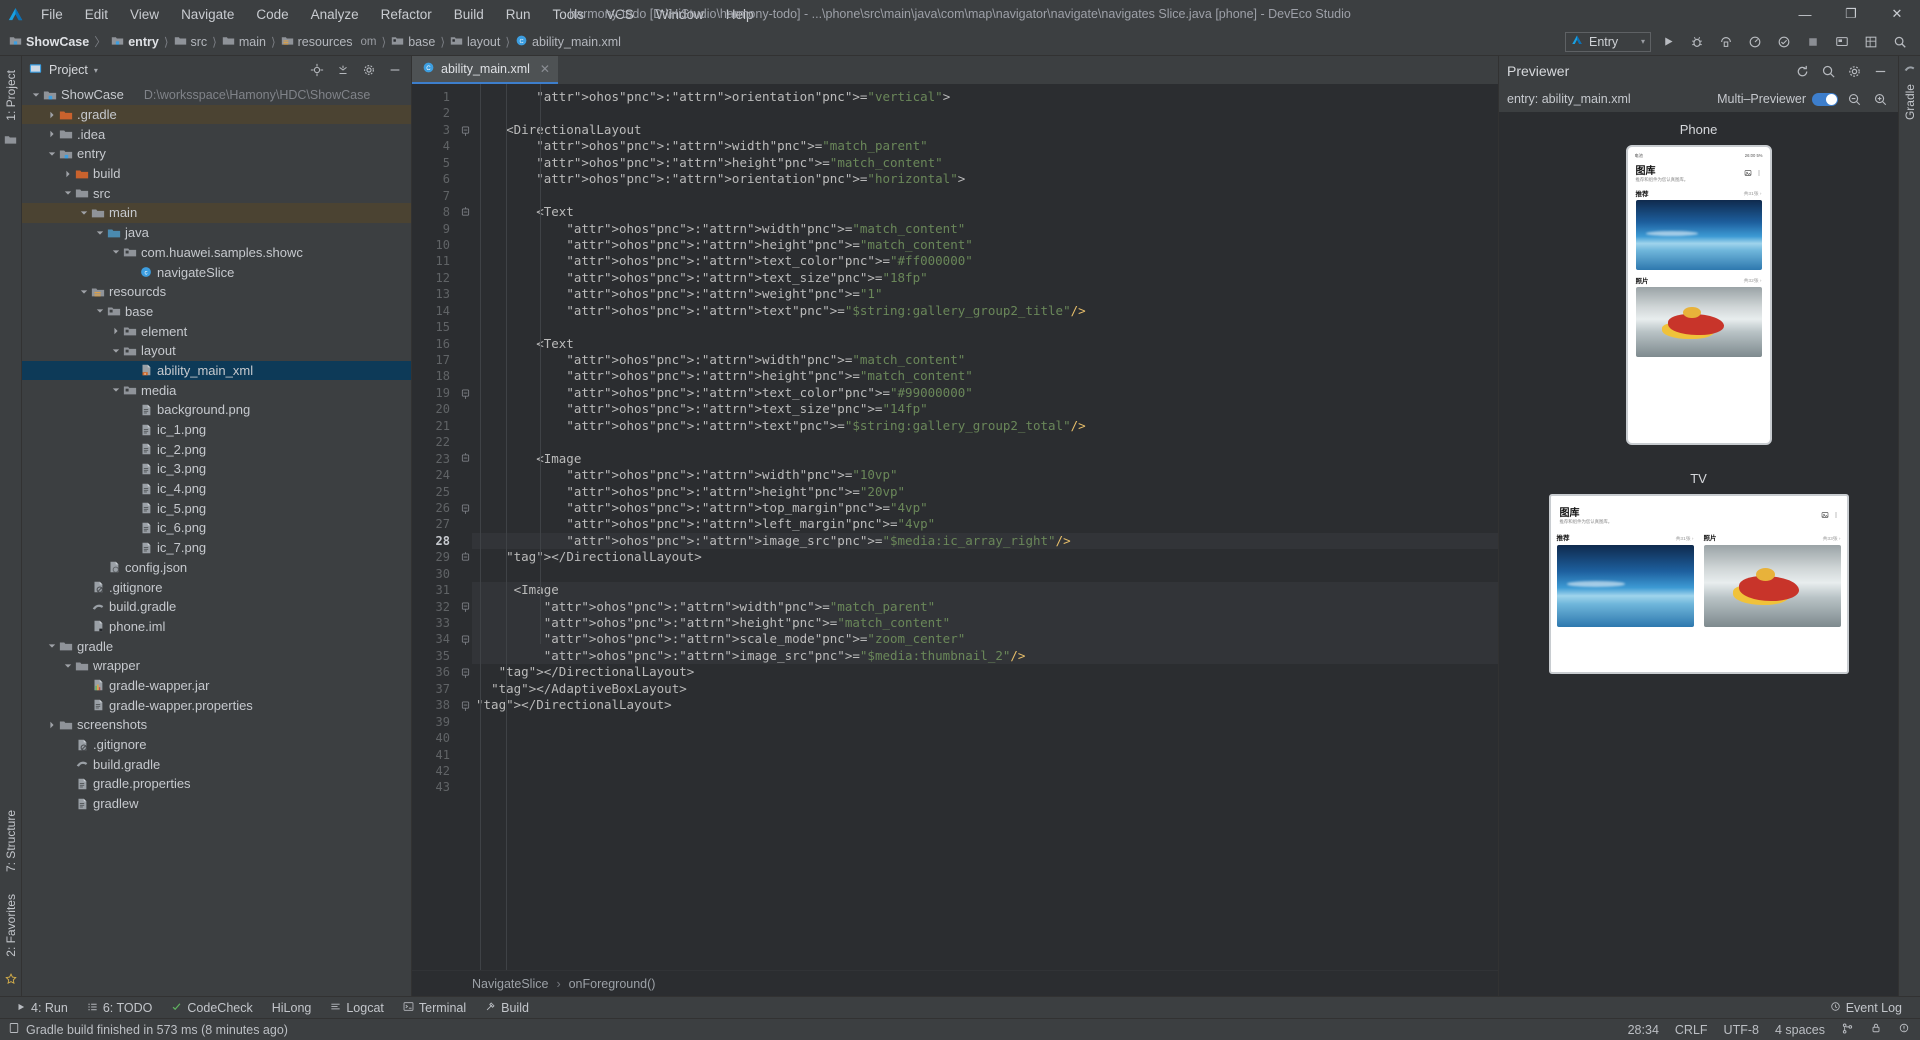 The width and height of the screenshot is (1920, 1040). I want to click on tree-item-ic-3-png: ic_3.png, so click(216, 469).